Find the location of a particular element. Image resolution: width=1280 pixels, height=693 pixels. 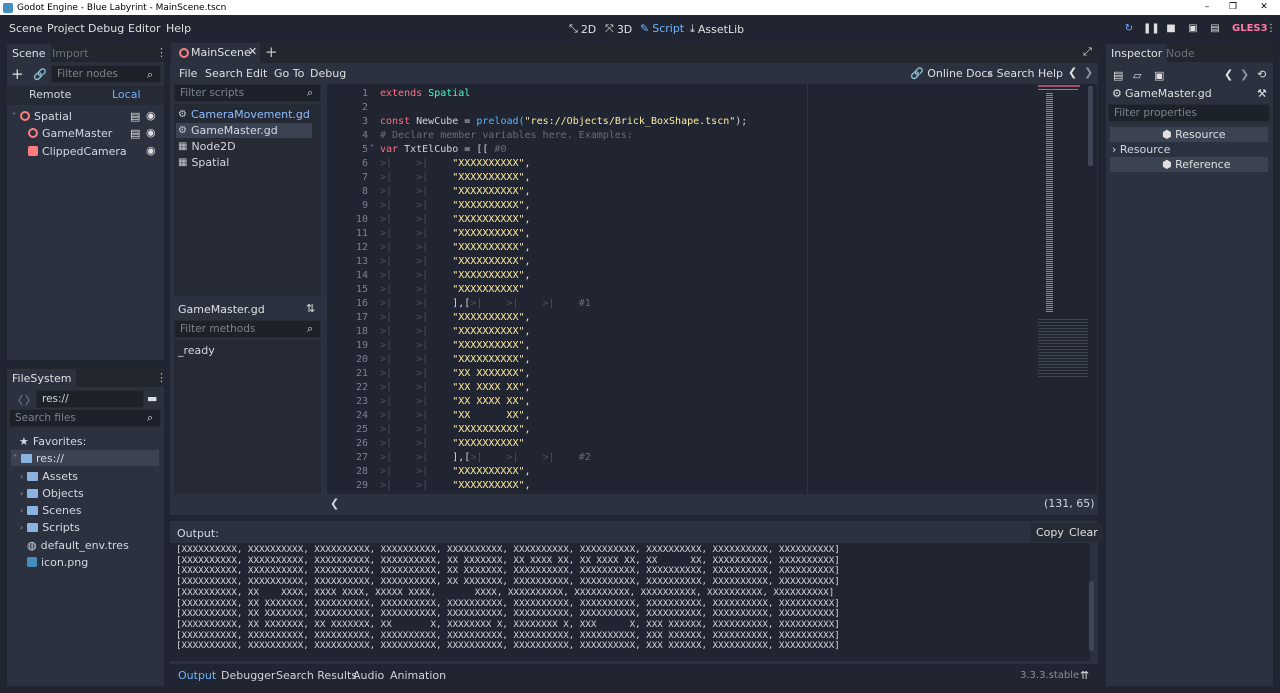

bottom-tab-search-results: Search Results is located at coordinates (316, 675).